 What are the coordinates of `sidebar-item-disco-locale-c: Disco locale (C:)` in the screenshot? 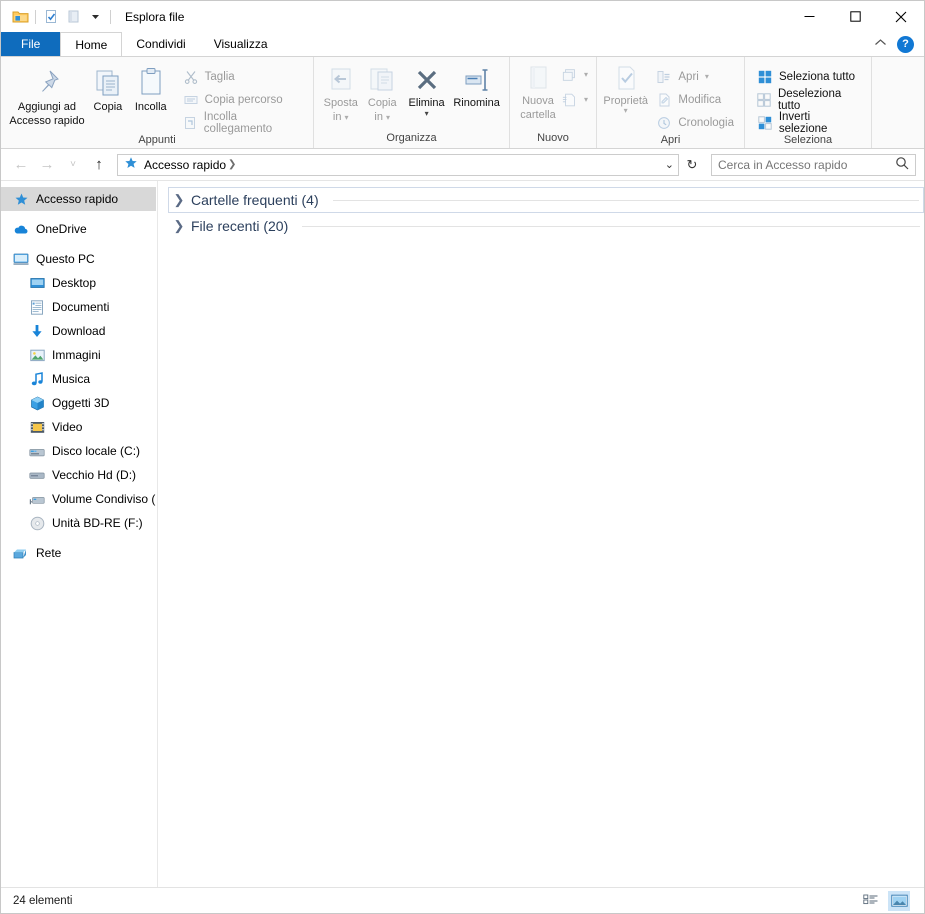 It's located at (79, 451).